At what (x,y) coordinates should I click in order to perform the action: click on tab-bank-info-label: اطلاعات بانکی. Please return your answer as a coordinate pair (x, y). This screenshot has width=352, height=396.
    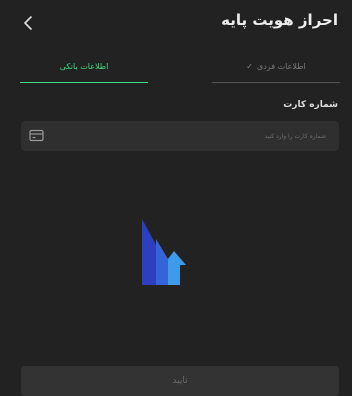
    Looking at the image, I should click on (84, 66).